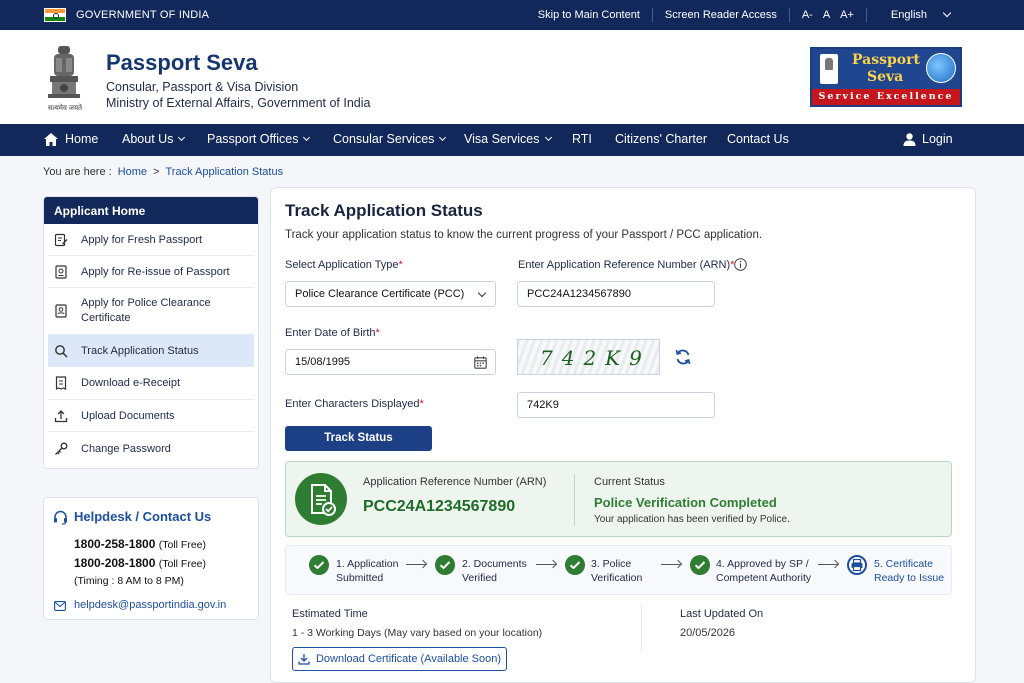  What do you see at coordinates (408, 659) in the screenshot?
I see `download-button-label: Download Certificate (Available Soon)` at bounding box center [408, 659].